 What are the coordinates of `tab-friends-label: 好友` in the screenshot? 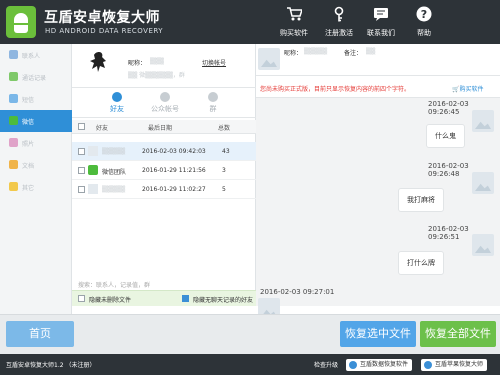 It's located at (117, 109).